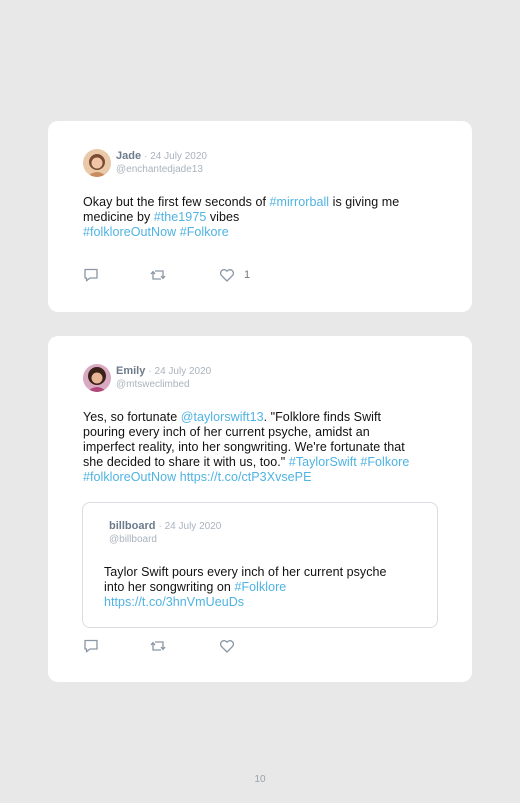 The height and width of the screenshot is (803, 520). What do you see at coordinates (190, 526) in the screenshot?
I see `quoted-tweet-date: · 24 July 2020` at bounding box center [190, 526].